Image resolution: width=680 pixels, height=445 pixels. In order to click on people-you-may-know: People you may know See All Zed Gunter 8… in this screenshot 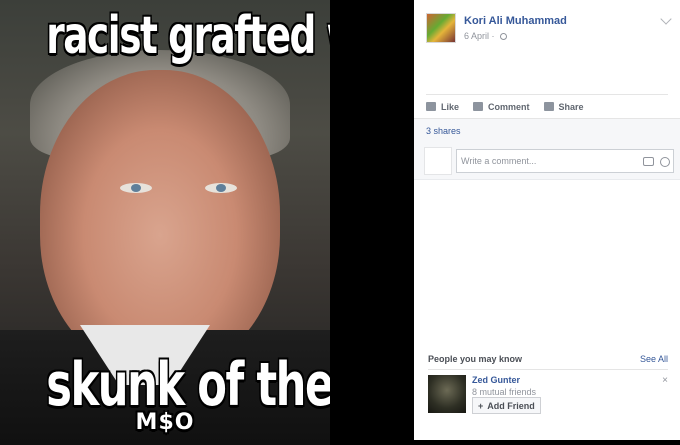, I will do `click(548, 386)`.